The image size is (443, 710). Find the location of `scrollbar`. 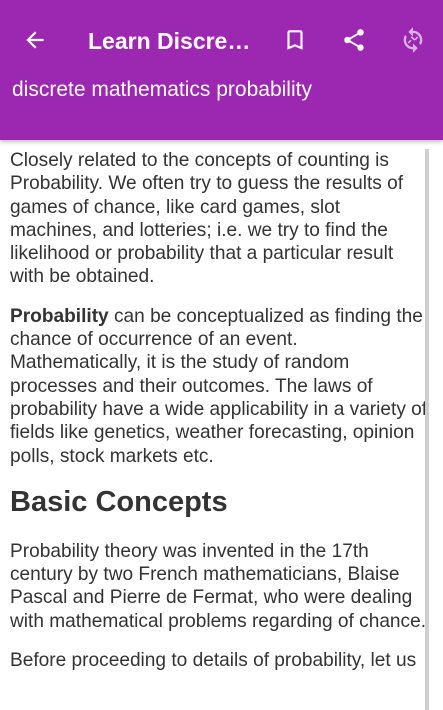

scrollbar is located at coordinates (427, 429).